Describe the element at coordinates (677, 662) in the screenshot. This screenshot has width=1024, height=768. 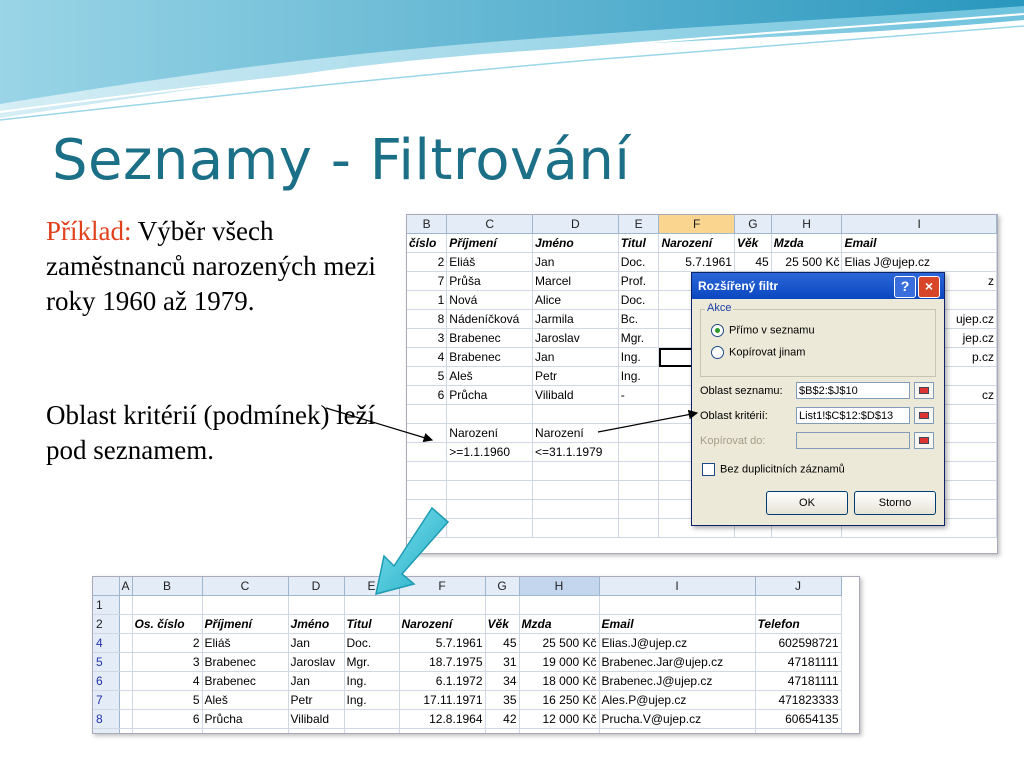
I see `cell: Brabenec.Jar@ujep.cz` at that location.